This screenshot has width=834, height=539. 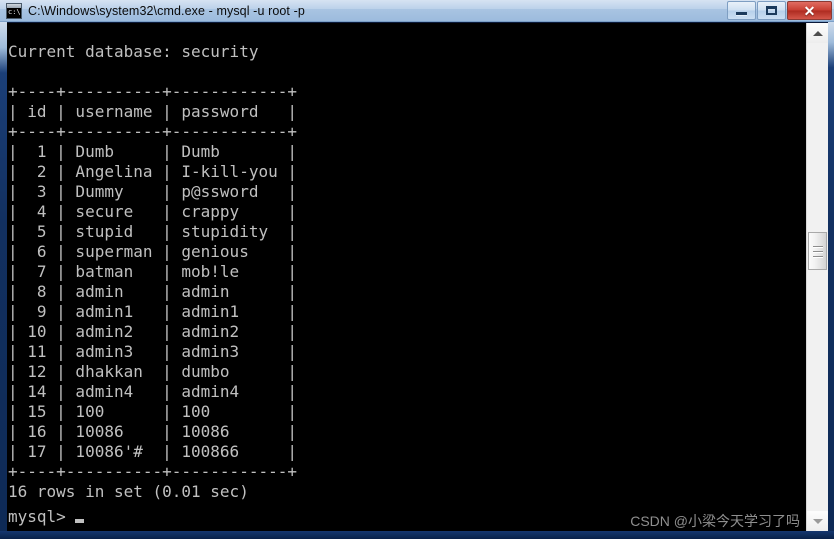 I want to click on maximize-icon, so click(x=771, y=10).